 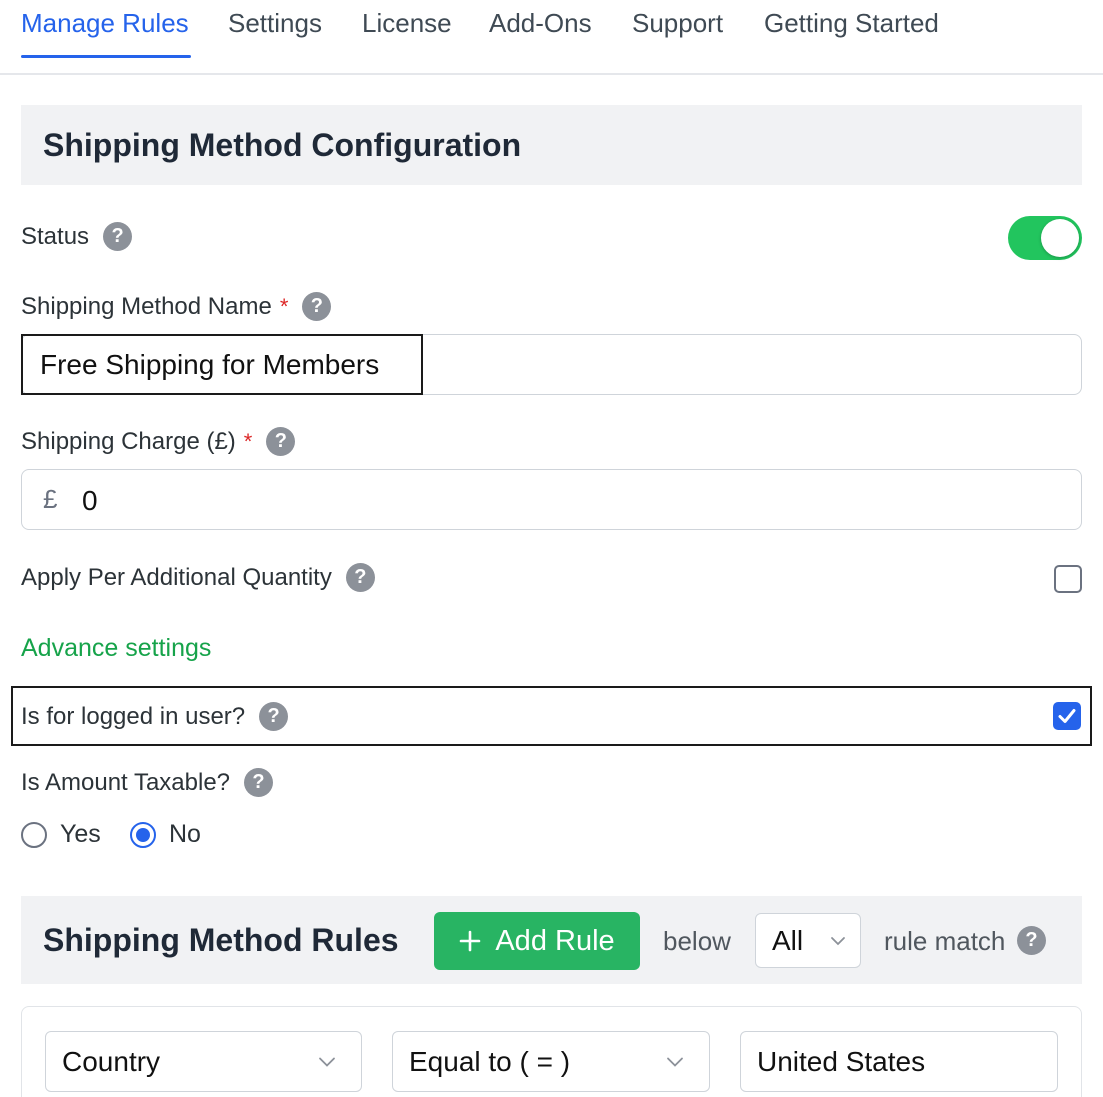 What do you see at coordinates (106, 56) in the screenshot?
I see `active-tab-indicator` at bounding box center [106, 56].